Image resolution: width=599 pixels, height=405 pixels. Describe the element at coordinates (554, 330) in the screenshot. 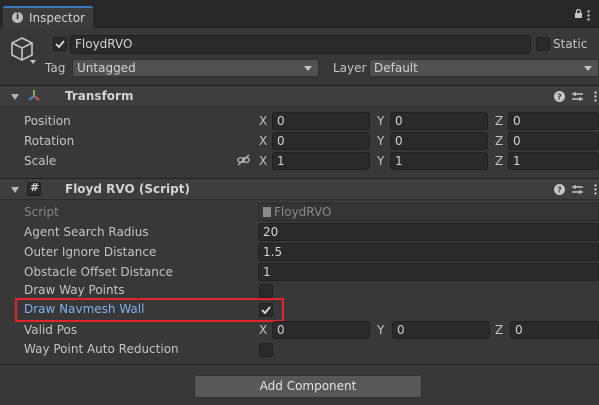

I see `valid-pos-z-field: 0` at that location.